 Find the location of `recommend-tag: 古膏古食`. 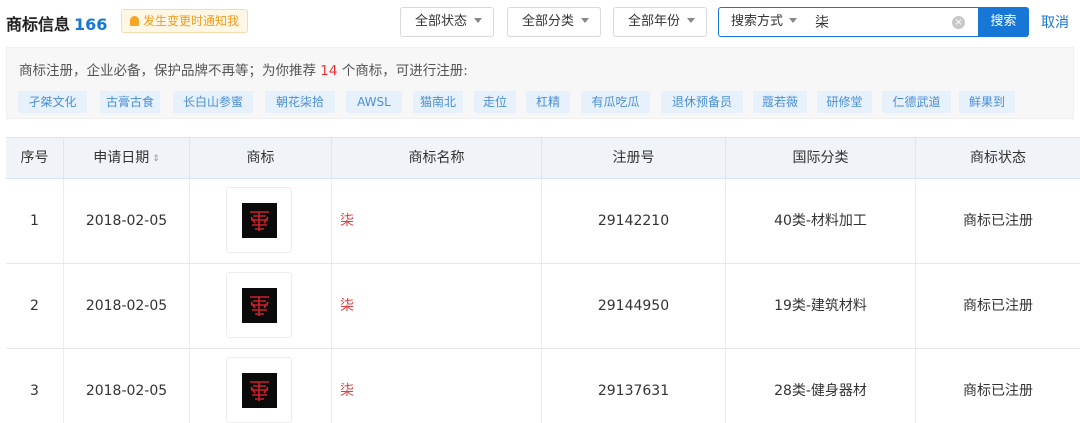

recommend-tag: 古膏古食 is located at coordinates (130, 102).